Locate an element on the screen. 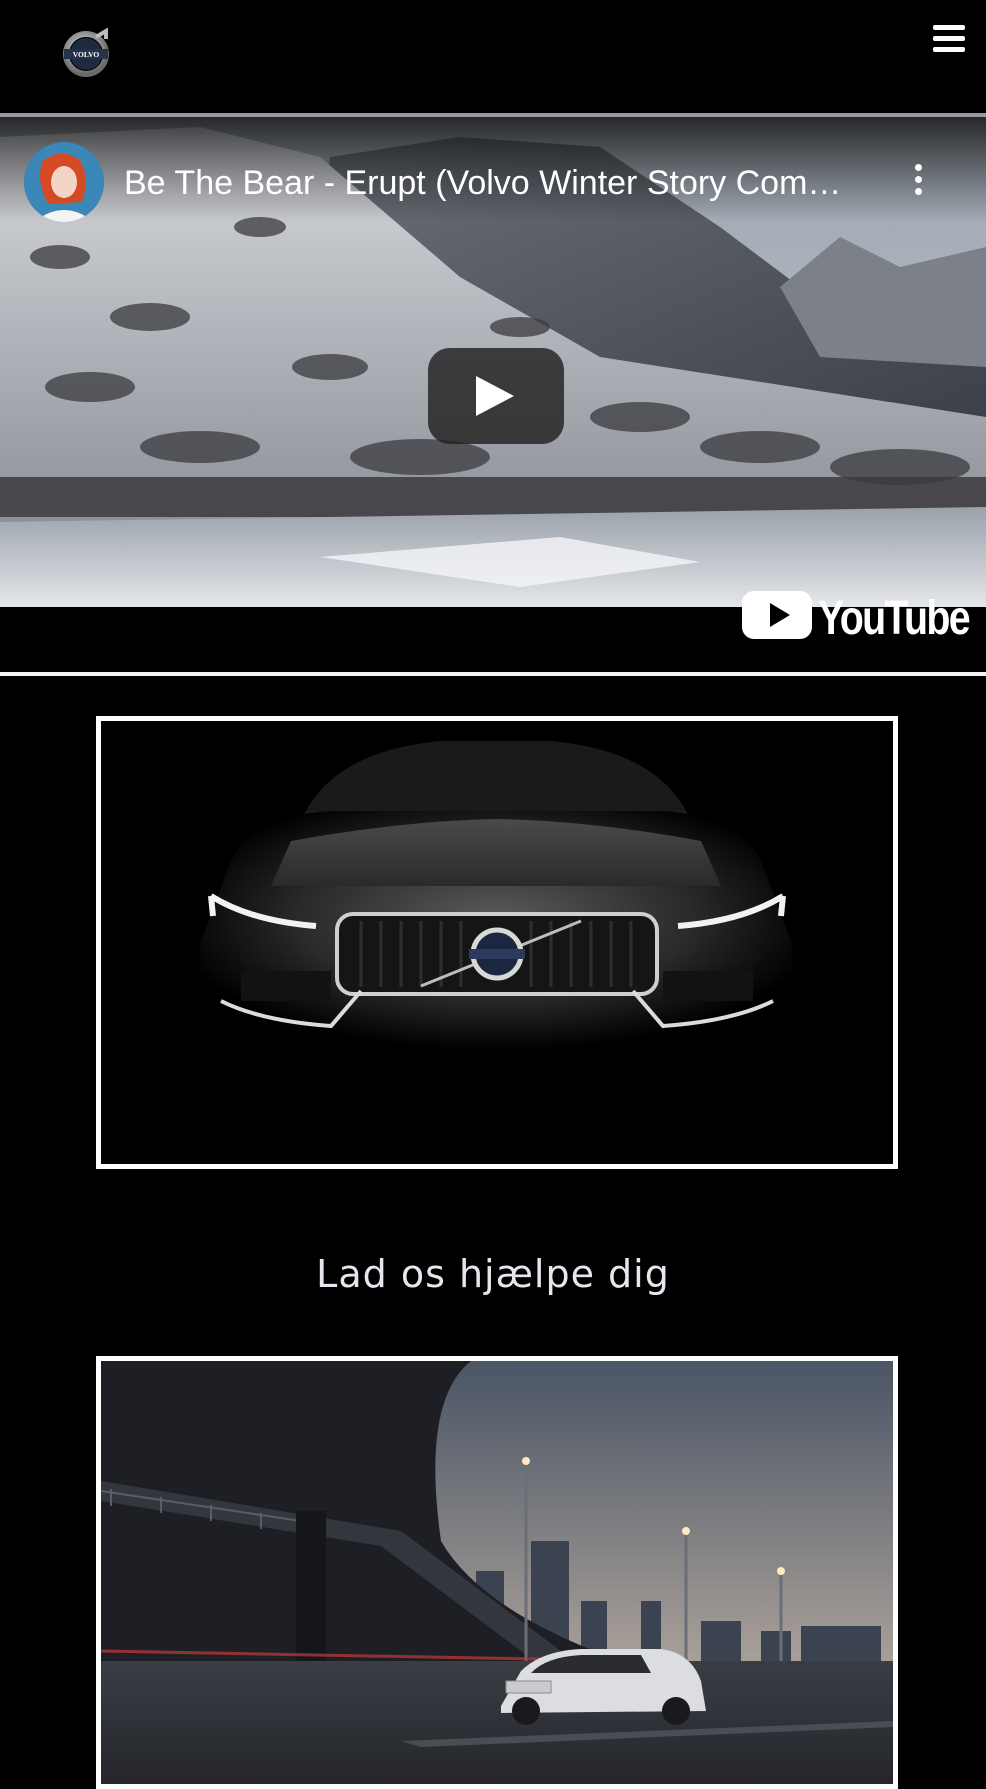  youtube-wordmark: YouTube is located at coordinates (894, 618).